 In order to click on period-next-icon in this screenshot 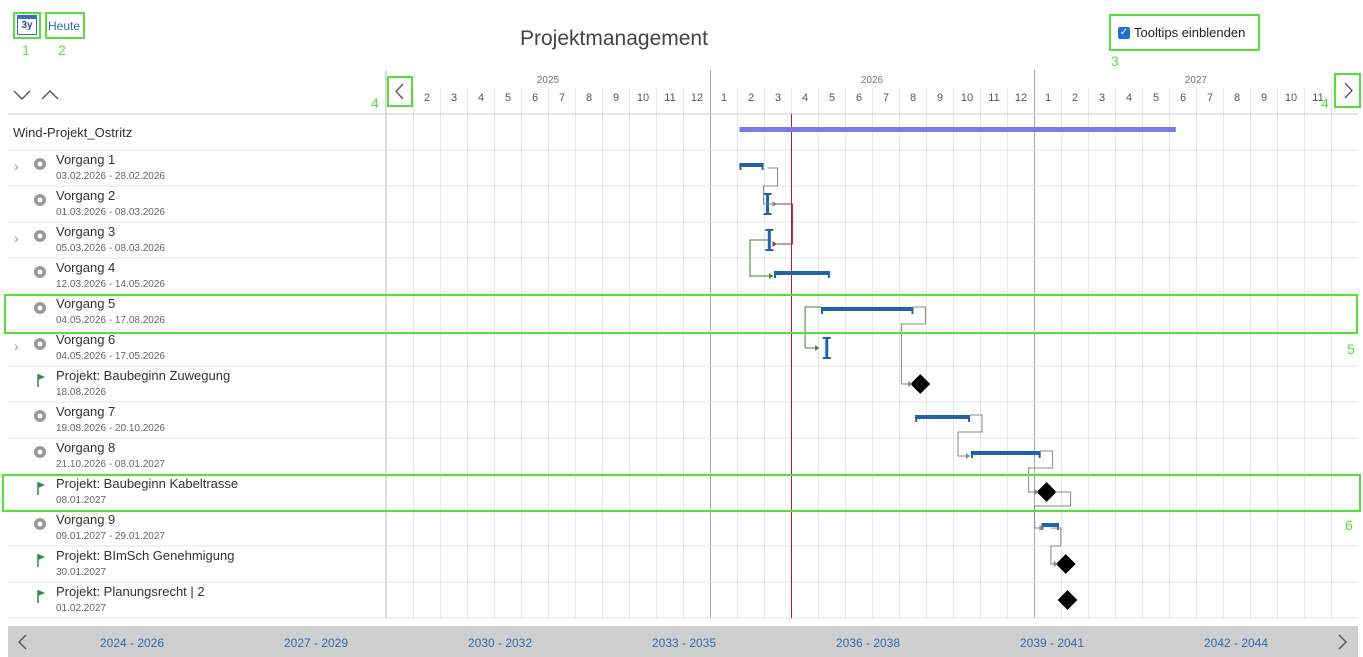, I will do `click(1343, 642)`.